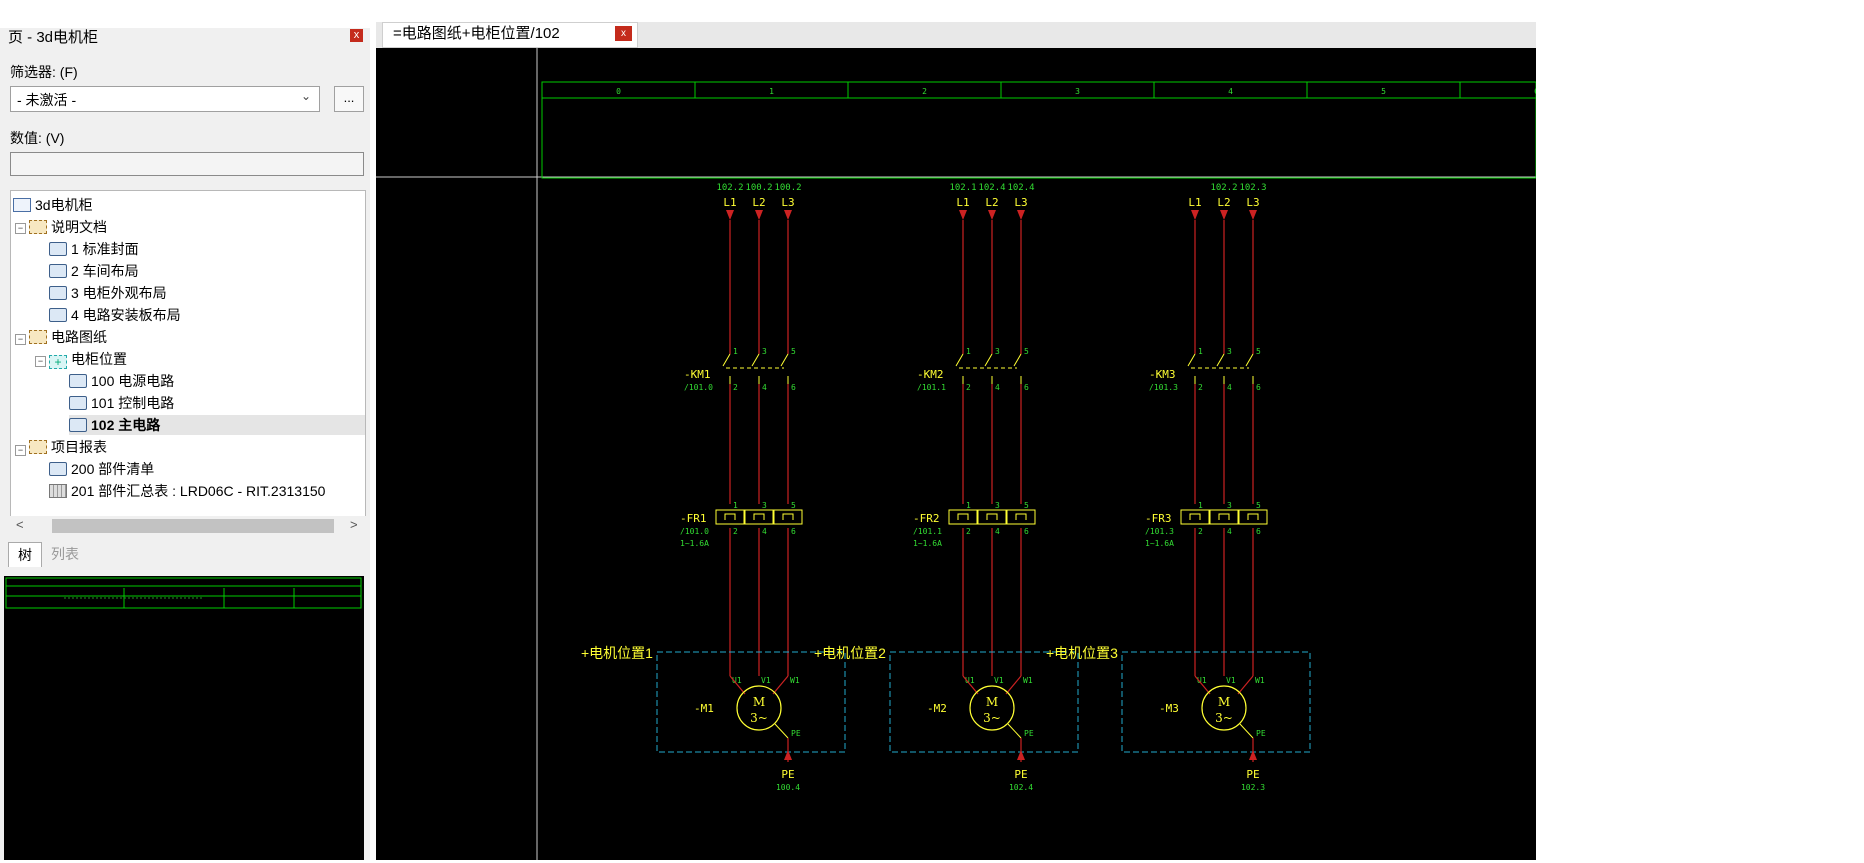  I want to click on horizontal-scrollbar: < >, so click(188, 526).